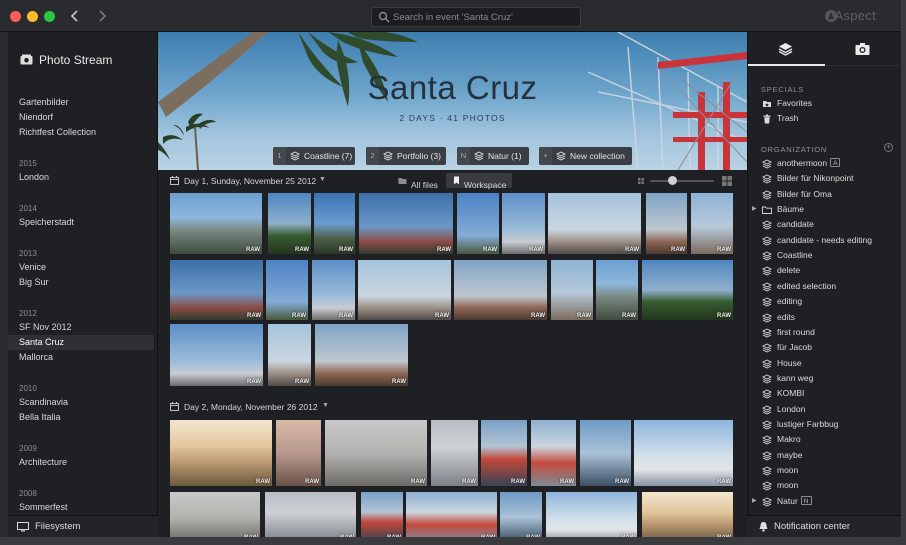 Image resolution: width=906 pixels, height=545 pixels. What do you see at coordinates (479, 181) in the screenshot?
I see `workspace-toggle: Workspace` at bounding box center [479, 181].